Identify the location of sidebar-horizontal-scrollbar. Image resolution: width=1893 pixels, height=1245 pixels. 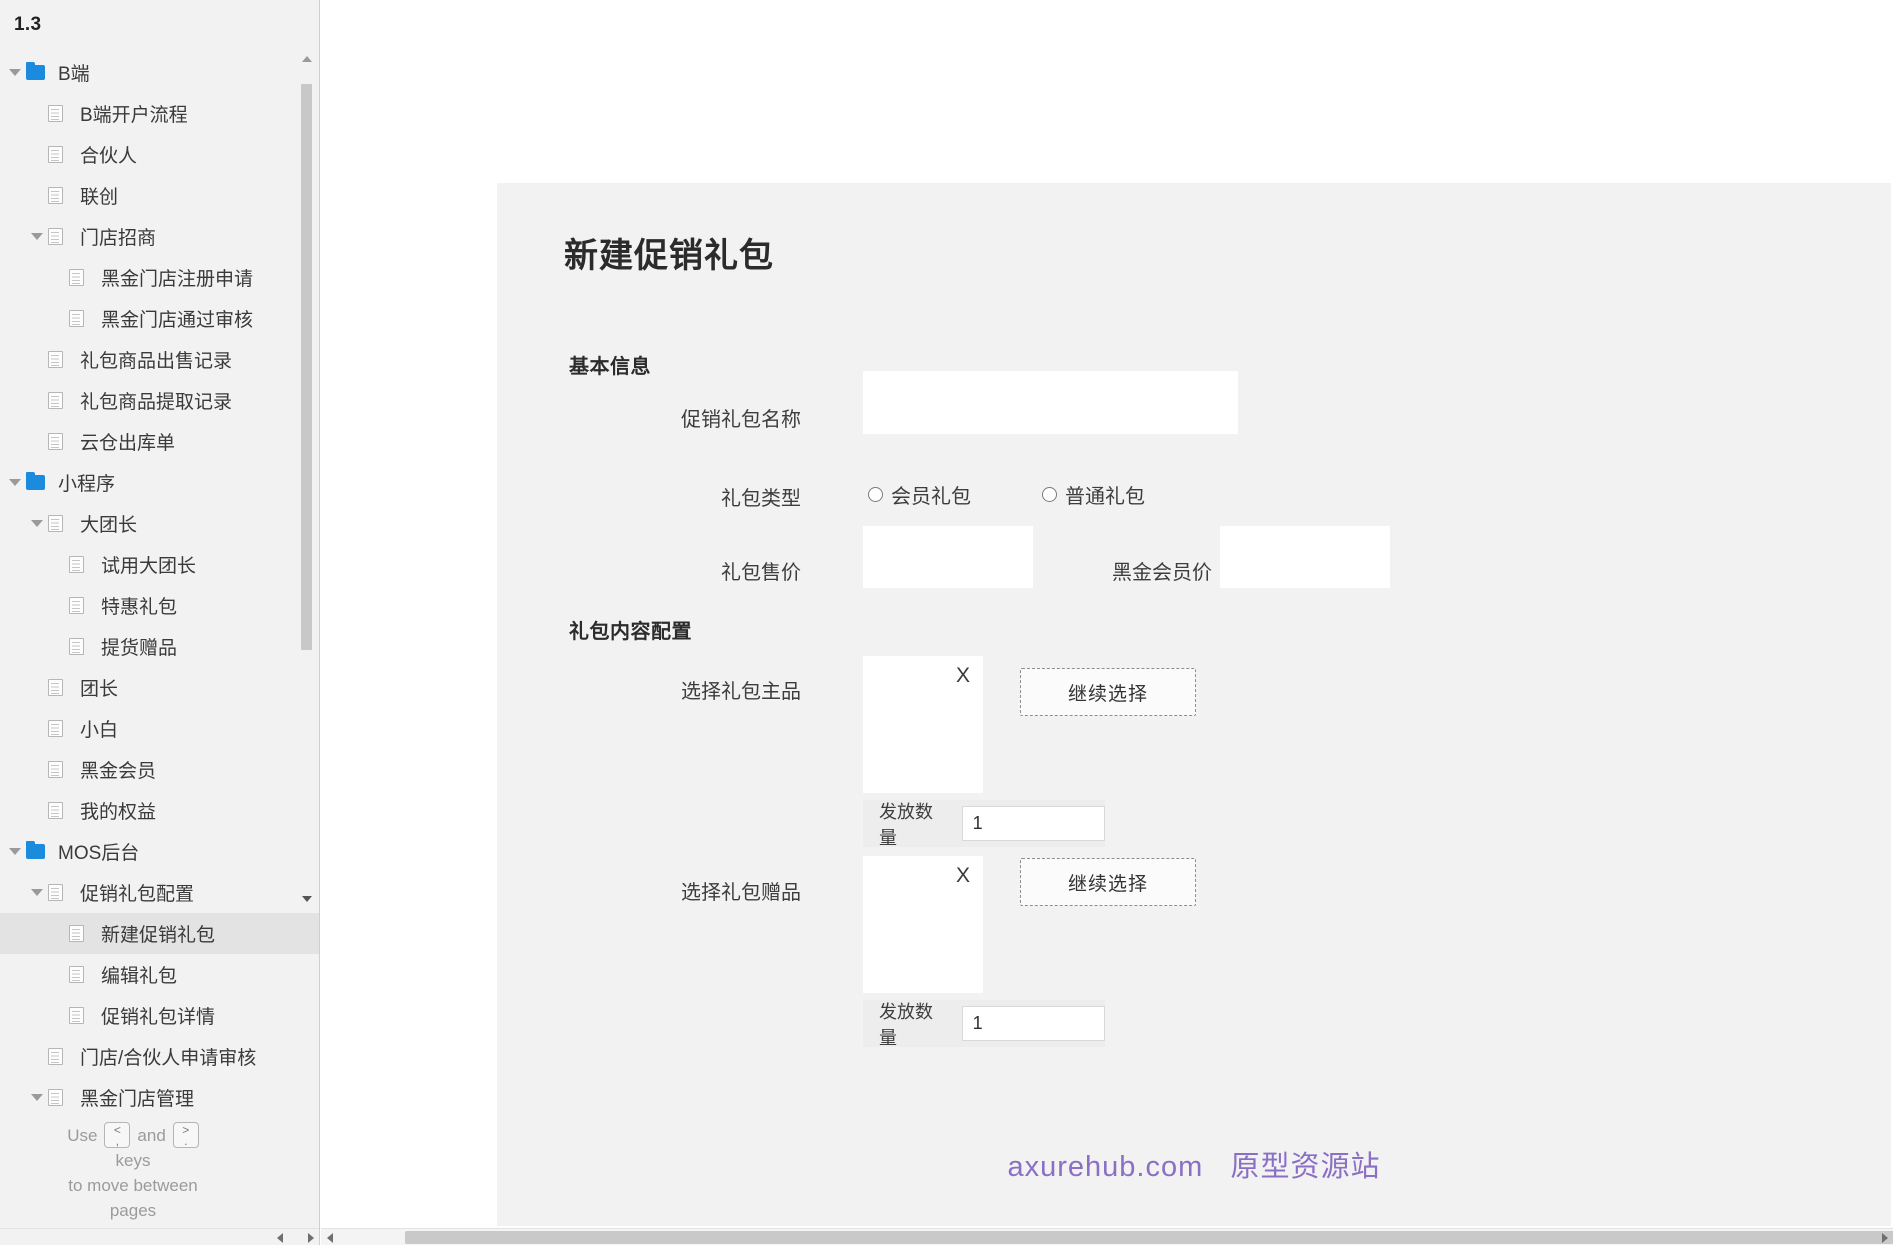
(159, 1236).